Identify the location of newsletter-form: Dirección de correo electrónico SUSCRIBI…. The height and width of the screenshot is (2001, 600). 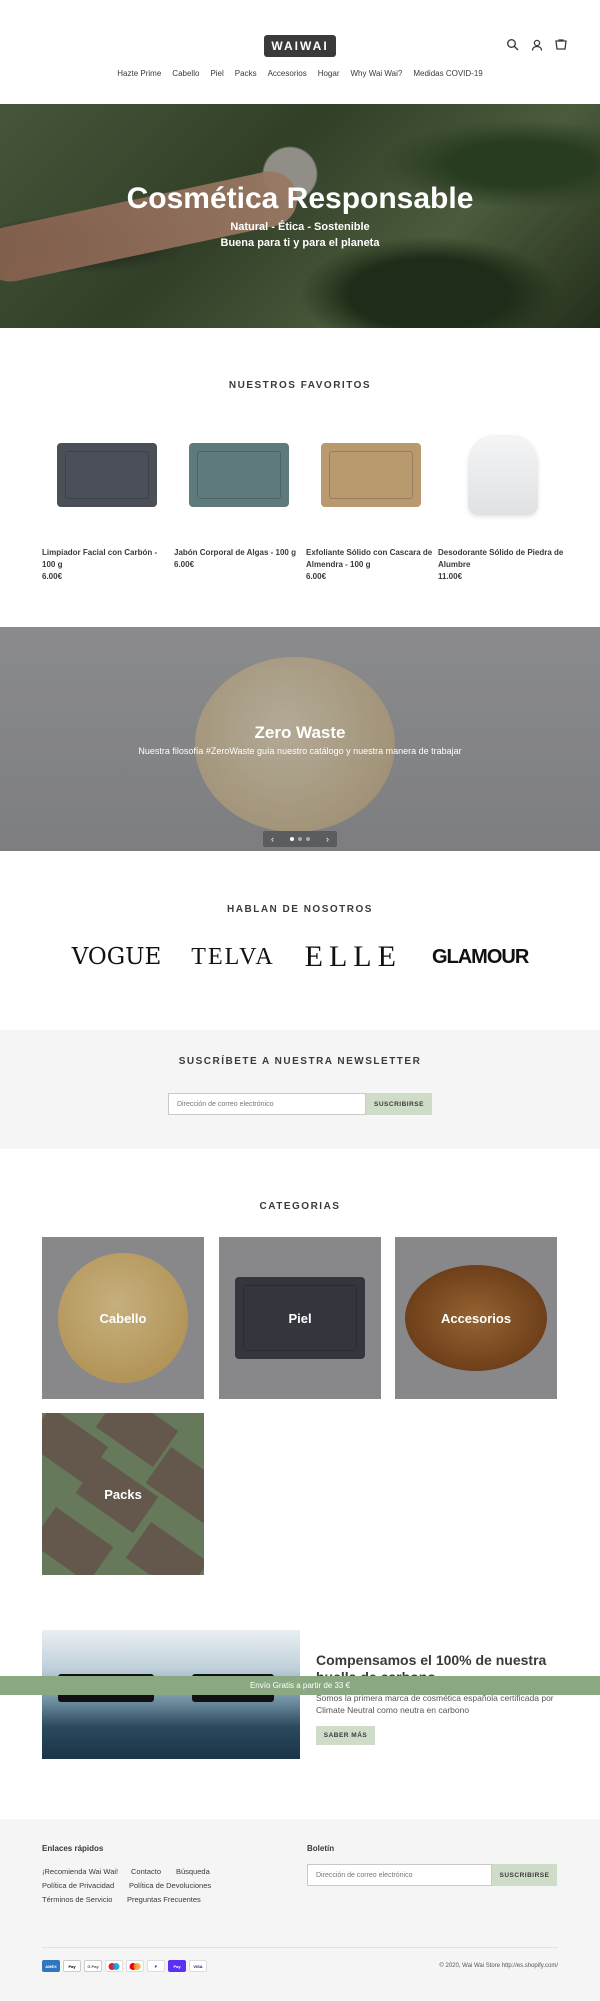
(300, 1104).